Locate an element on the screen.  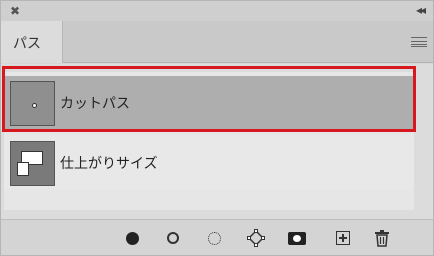
new-path-icon is located at coordinates (343, 238).